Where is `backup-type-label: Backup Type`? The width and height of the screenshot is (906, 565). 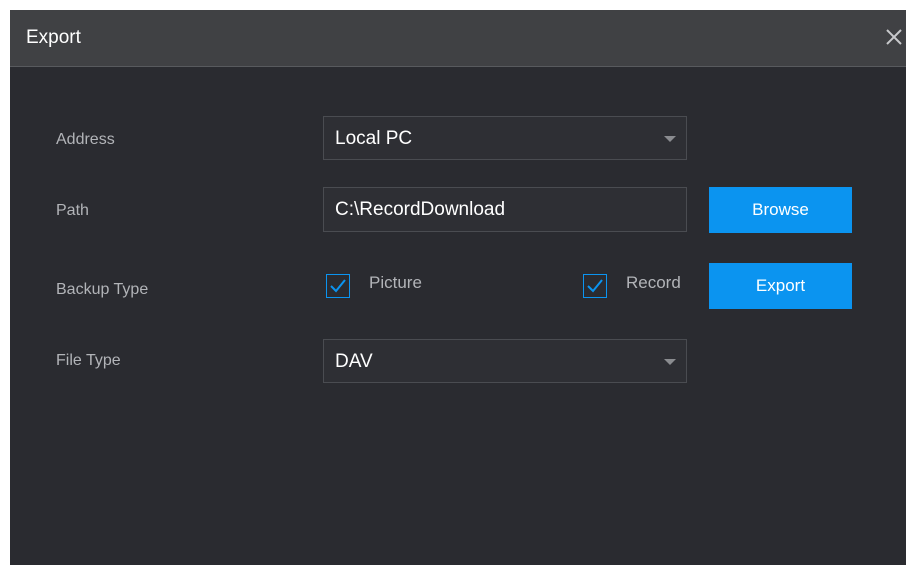 backup-type-label: Backup Type is located at coordinates (102, 289).